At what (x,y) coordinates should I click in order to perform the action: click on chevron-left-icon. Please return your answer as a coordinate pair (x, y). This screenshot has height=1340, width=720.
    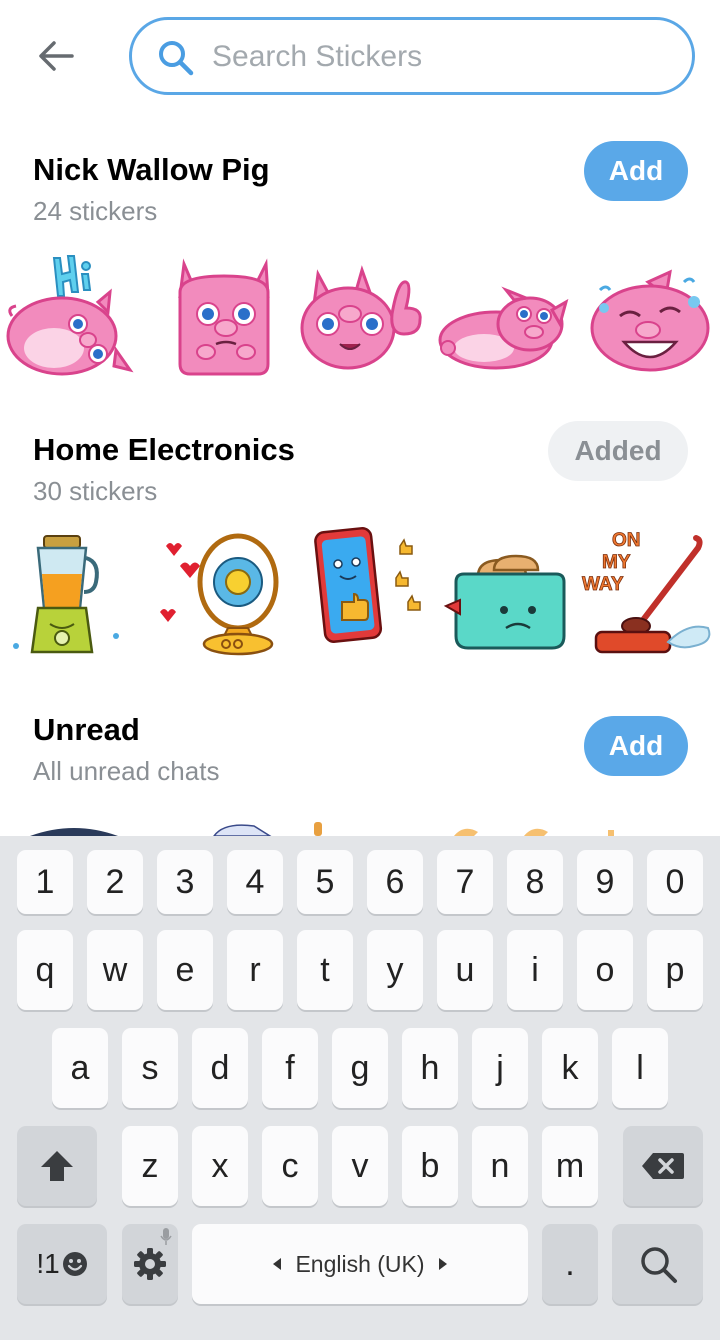
    Looking at the image, I should click on (277, 1264).